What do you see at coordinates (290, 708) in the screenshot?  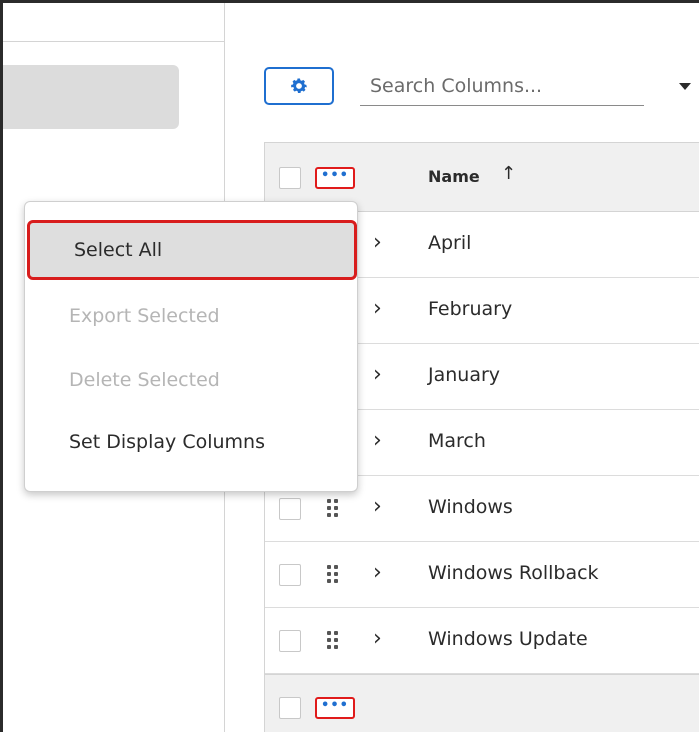 I see `footer-select-checkbox` at bounding box center [290, 708].